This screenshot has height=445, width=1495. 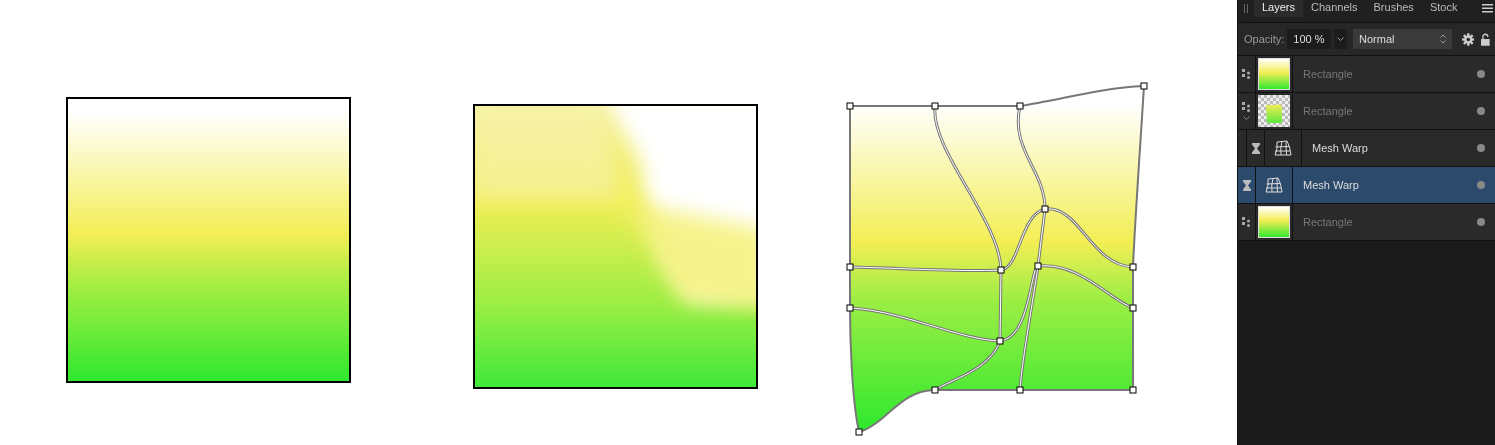 What do you see at coordinates (1442, 39) in the screenshot?
I see `stepper-icon` at bounding box center [1442, 39].